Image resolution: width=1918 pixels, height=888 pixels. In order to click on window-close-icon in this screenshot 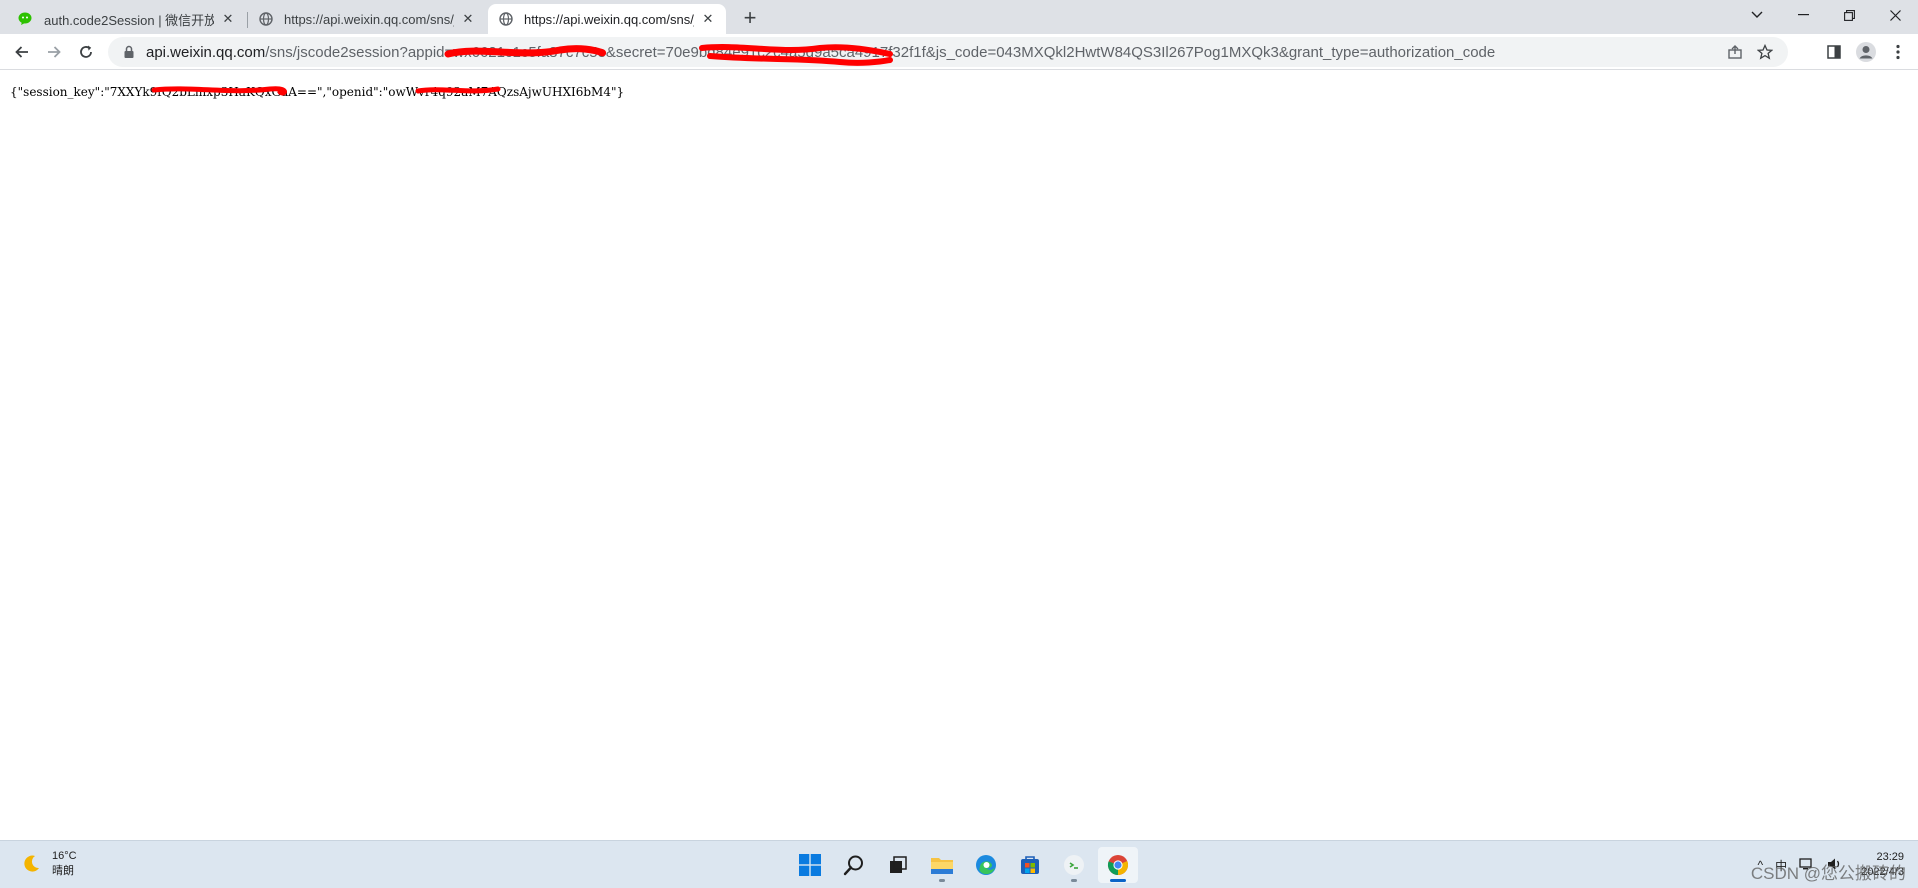, I will do `click(1895, 15)`.